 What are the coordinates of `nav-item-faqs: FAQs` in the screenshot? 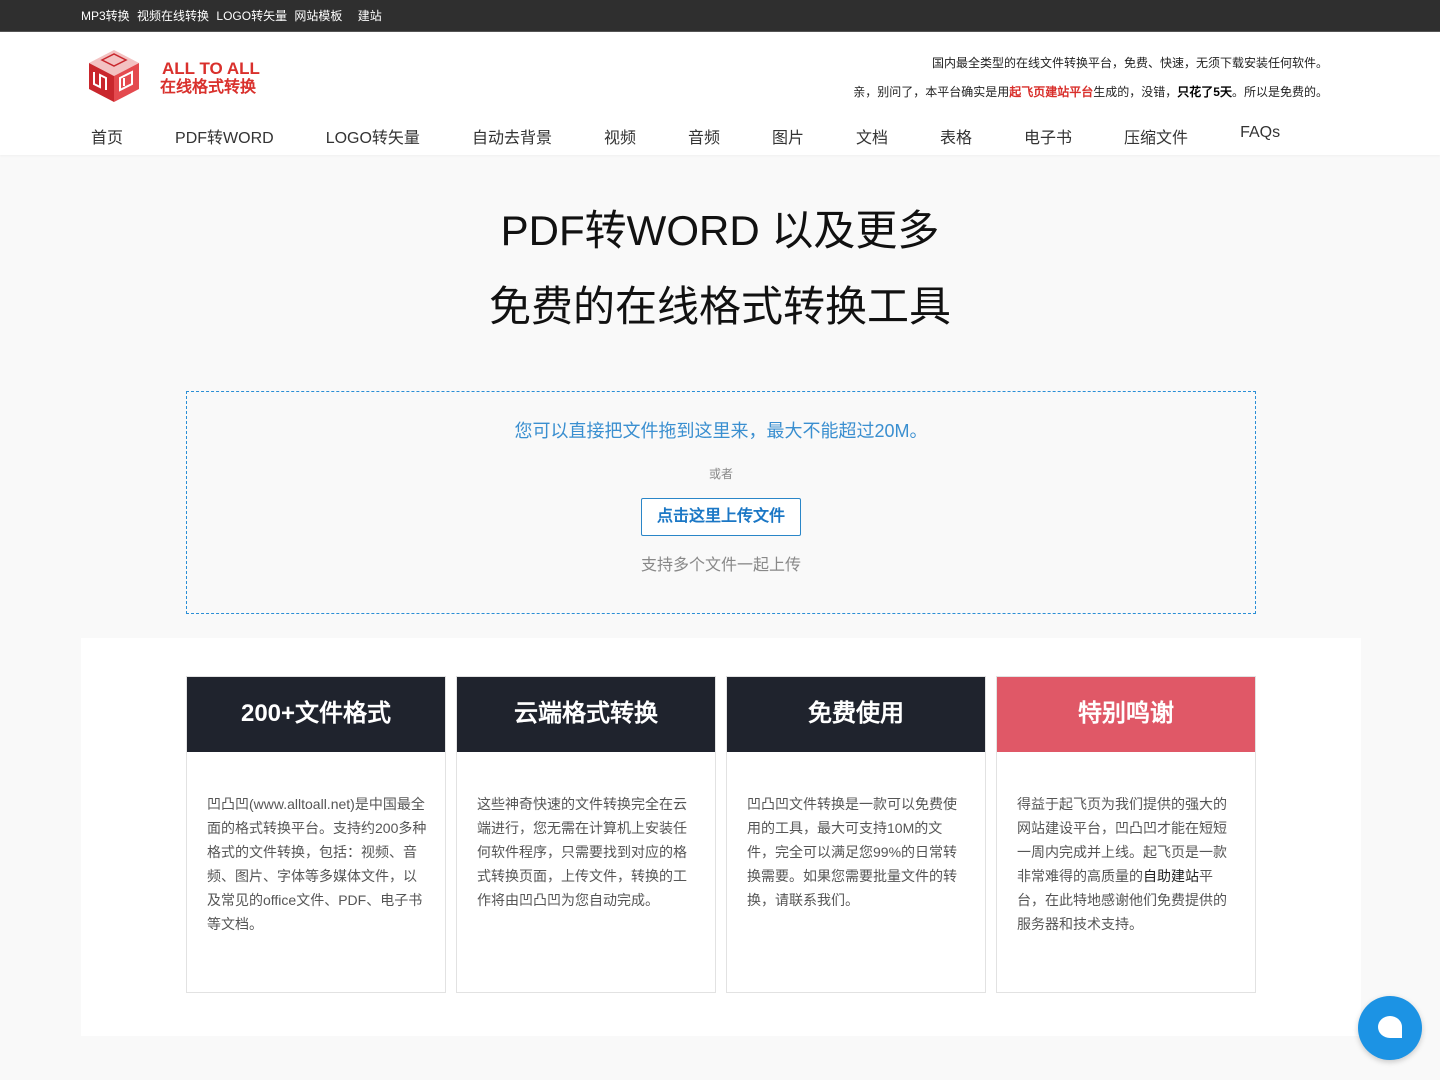 It's located at (1260, 136).